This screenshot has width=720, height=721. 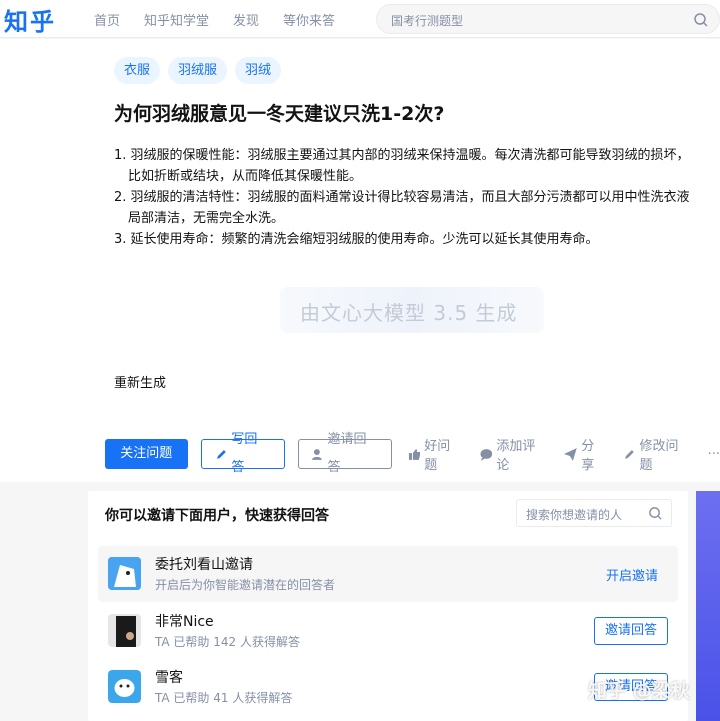 I want to click on share-button: 分享, so click(x=585, y=454).